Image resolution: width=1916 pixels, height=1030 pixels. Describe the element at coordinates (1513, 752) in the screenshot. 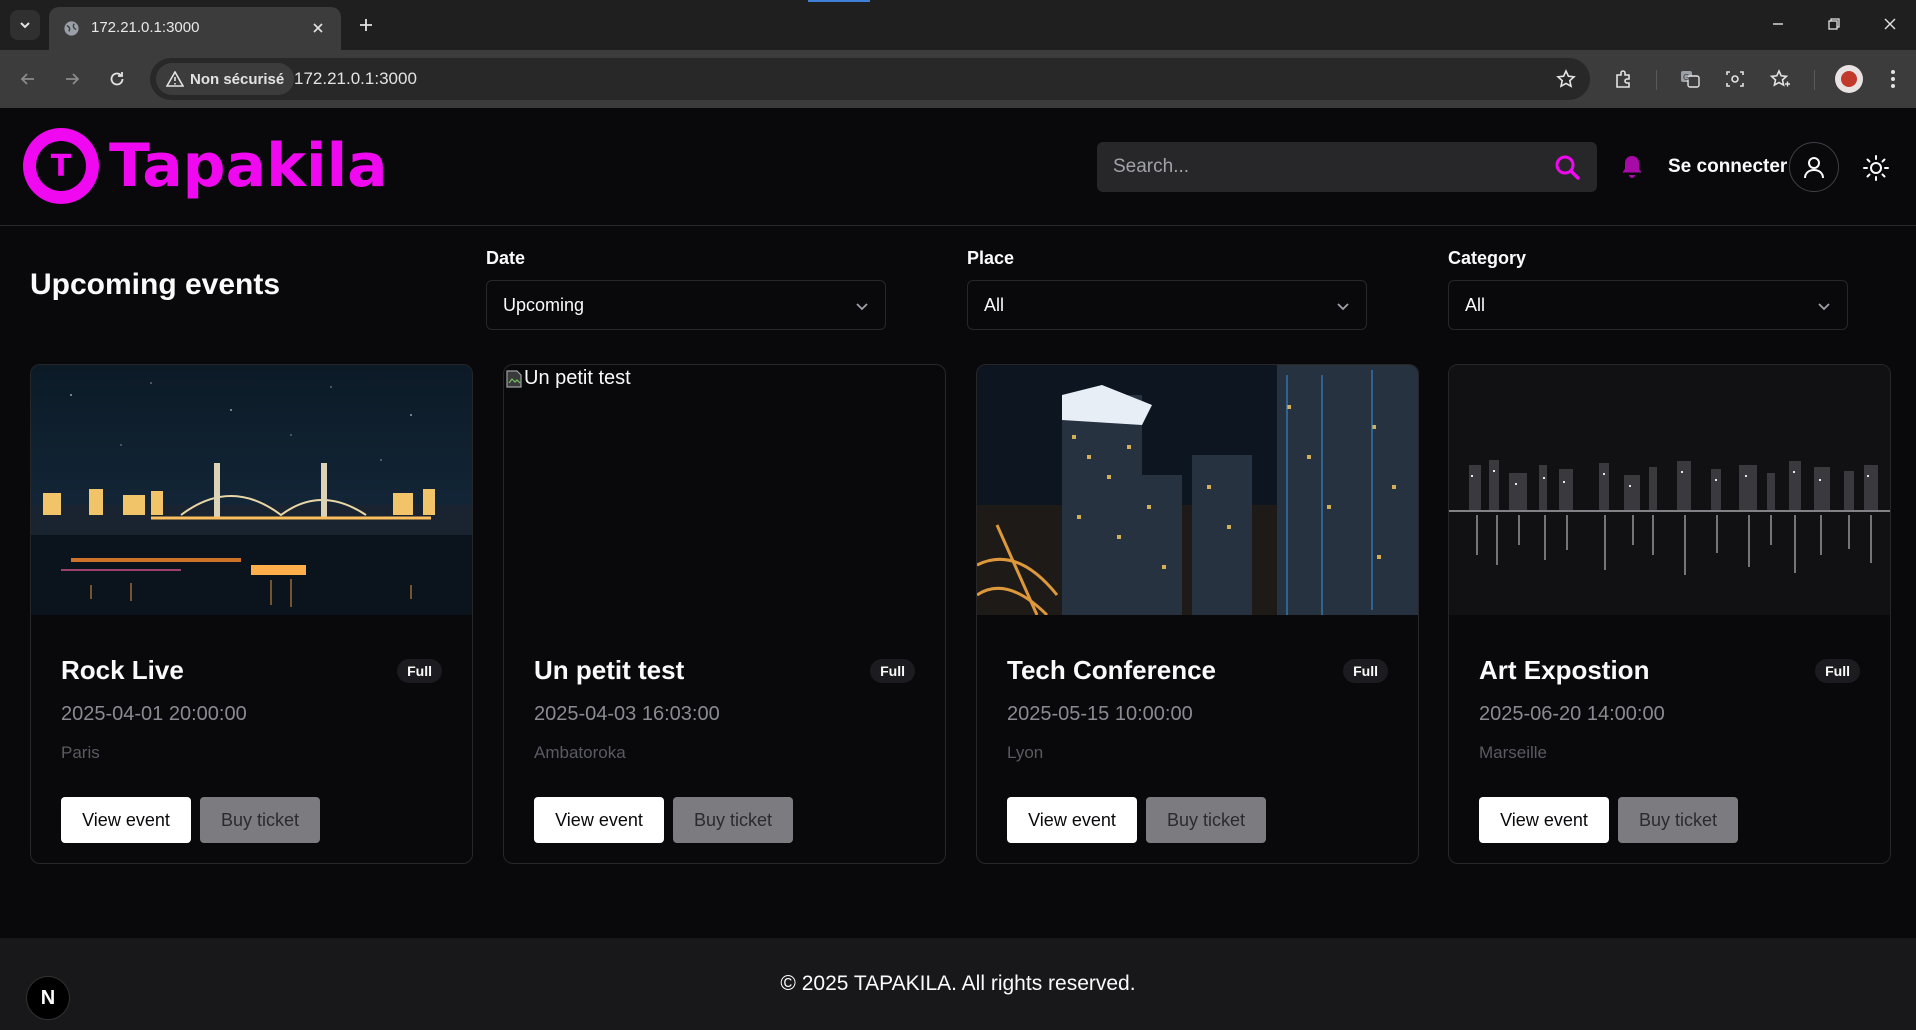

I see `event-place: Marseille` at that location.